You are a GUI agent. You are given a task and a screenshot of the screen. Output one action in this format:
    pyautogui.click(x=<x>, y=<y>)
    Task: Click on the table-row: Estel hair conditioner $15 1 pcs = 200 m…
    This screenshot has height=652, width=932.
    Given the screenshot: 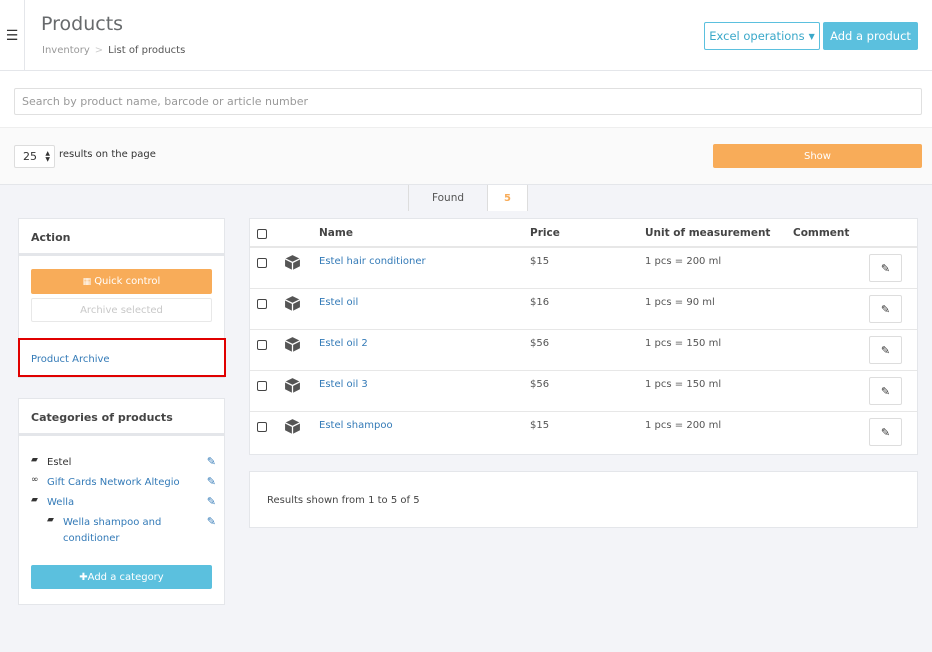 What is the action you would take?
    pyautogui.click(x=583, y=268)
    